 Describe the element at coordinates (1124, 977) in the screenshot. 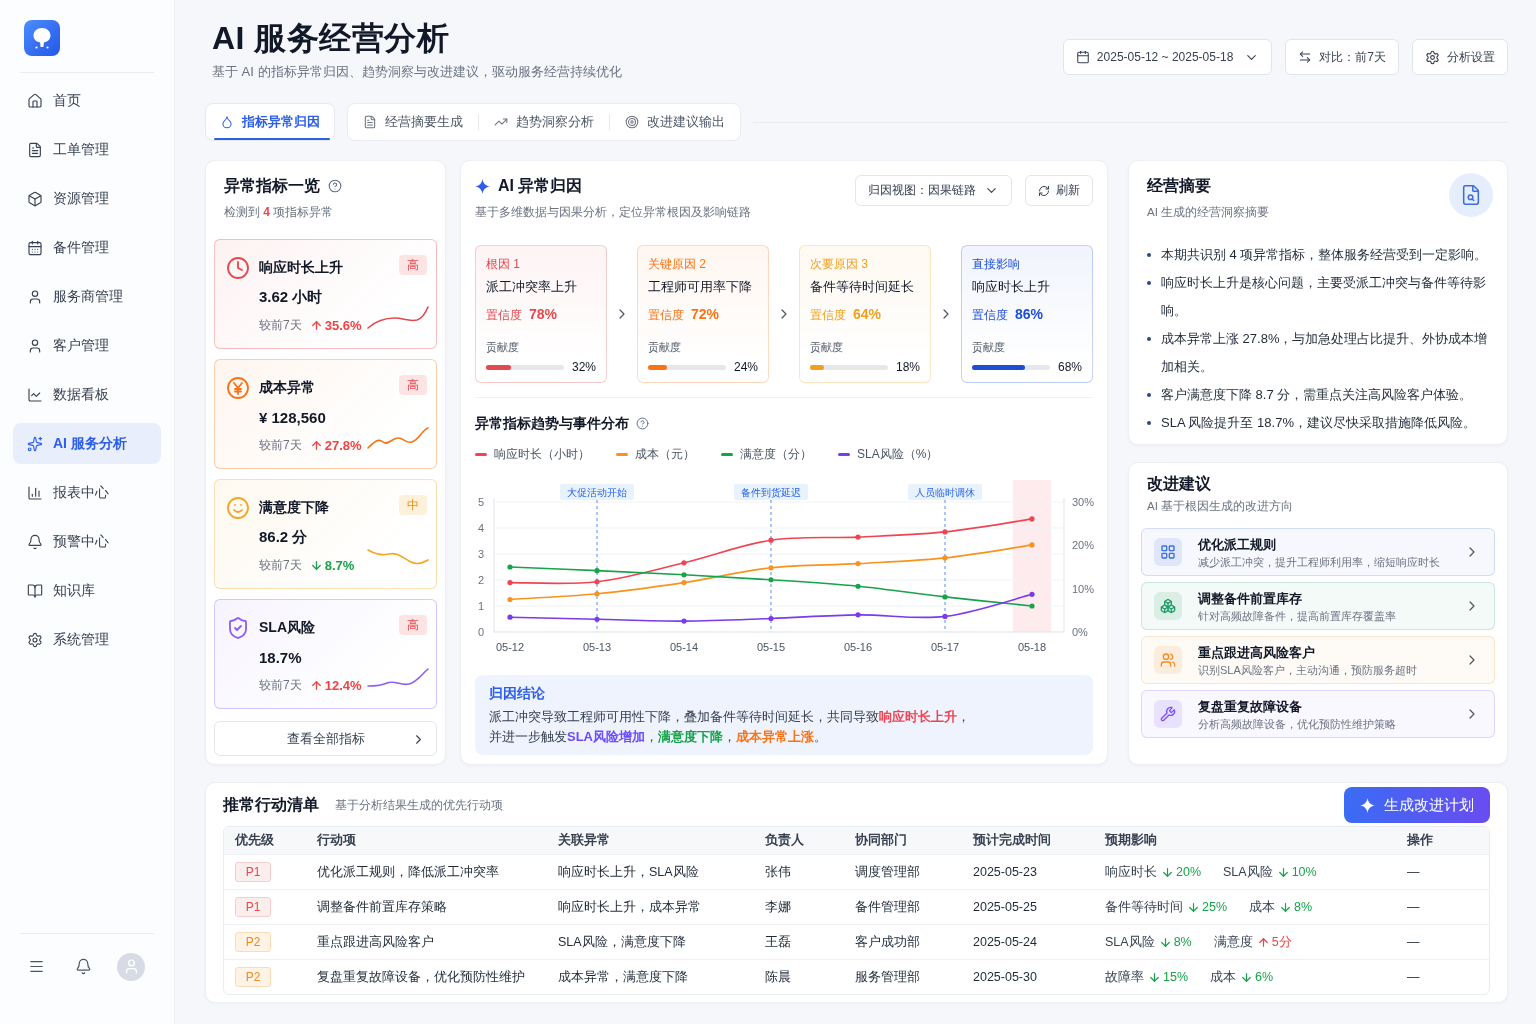

I see `impact-label: 故障率` at that location.